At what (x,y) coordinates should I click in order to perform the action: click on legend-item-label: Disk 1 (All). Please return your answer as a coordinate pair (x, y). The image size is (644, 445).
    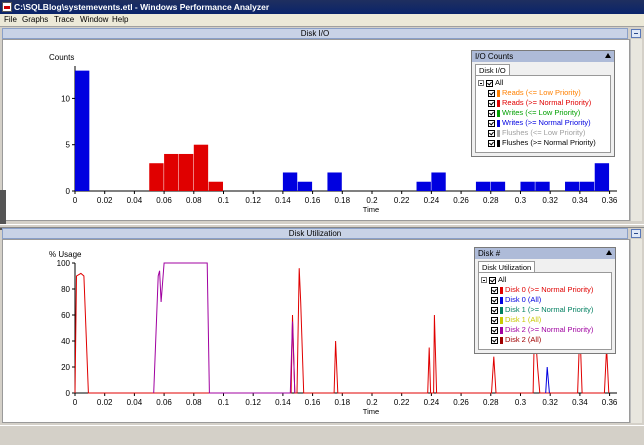
    Looking at the image, I should click on (523, 319).